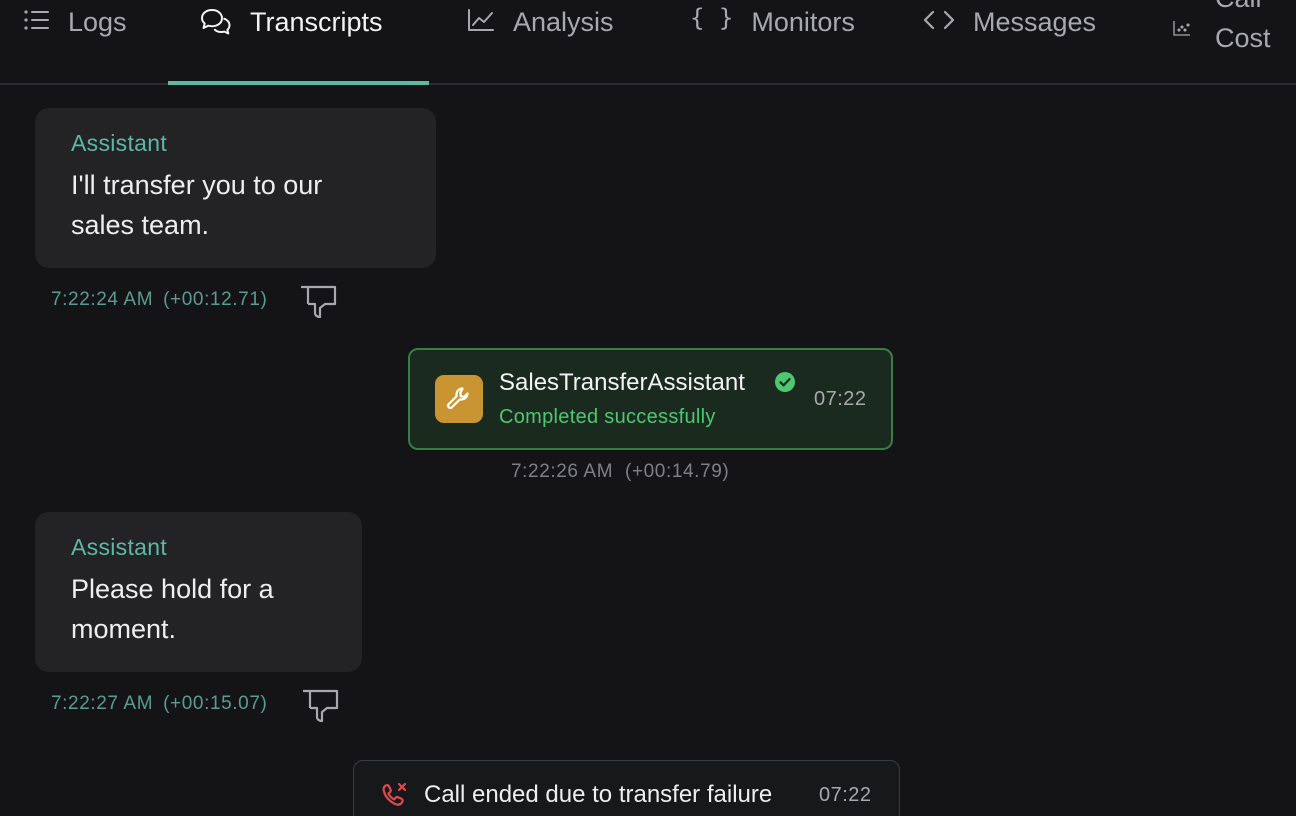 This screenshot has height=816, width=1296. What do you see at coordinates (140, 225) in the screenshot?
I see `message-text-line: sales team.` at bounding box center [140, 225].